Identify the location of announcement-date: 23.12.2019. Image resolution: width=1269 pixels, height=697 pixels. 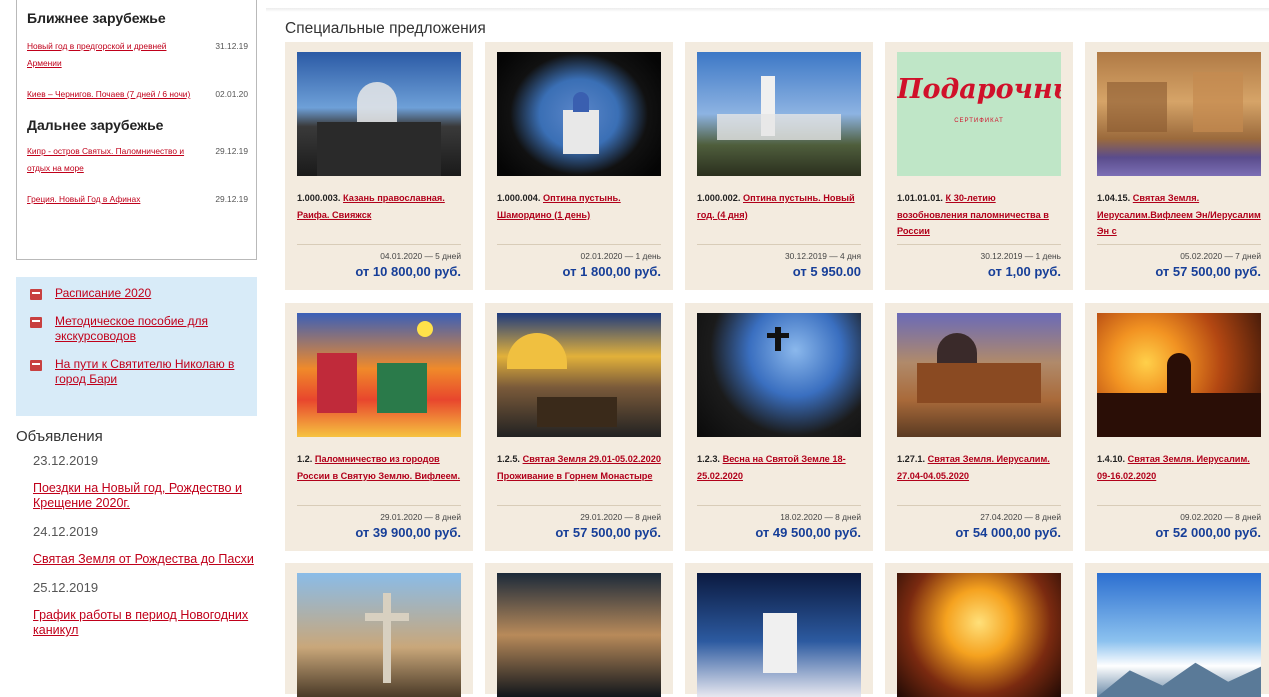
(66, 460).